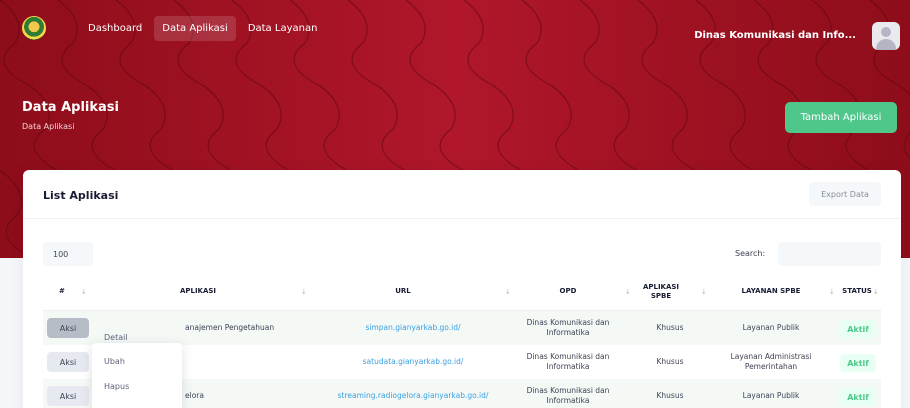  Describe the element at coordinates (886, 44) in the screenshot. I see `avatar-body` at that location.